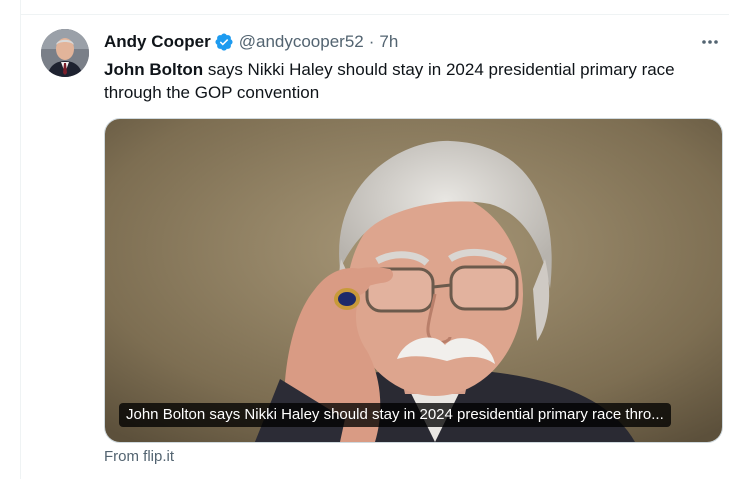 The height and width of the screenshot is (479, 729). I want to click on author-handle: @andycooper52, so click(301, 42).